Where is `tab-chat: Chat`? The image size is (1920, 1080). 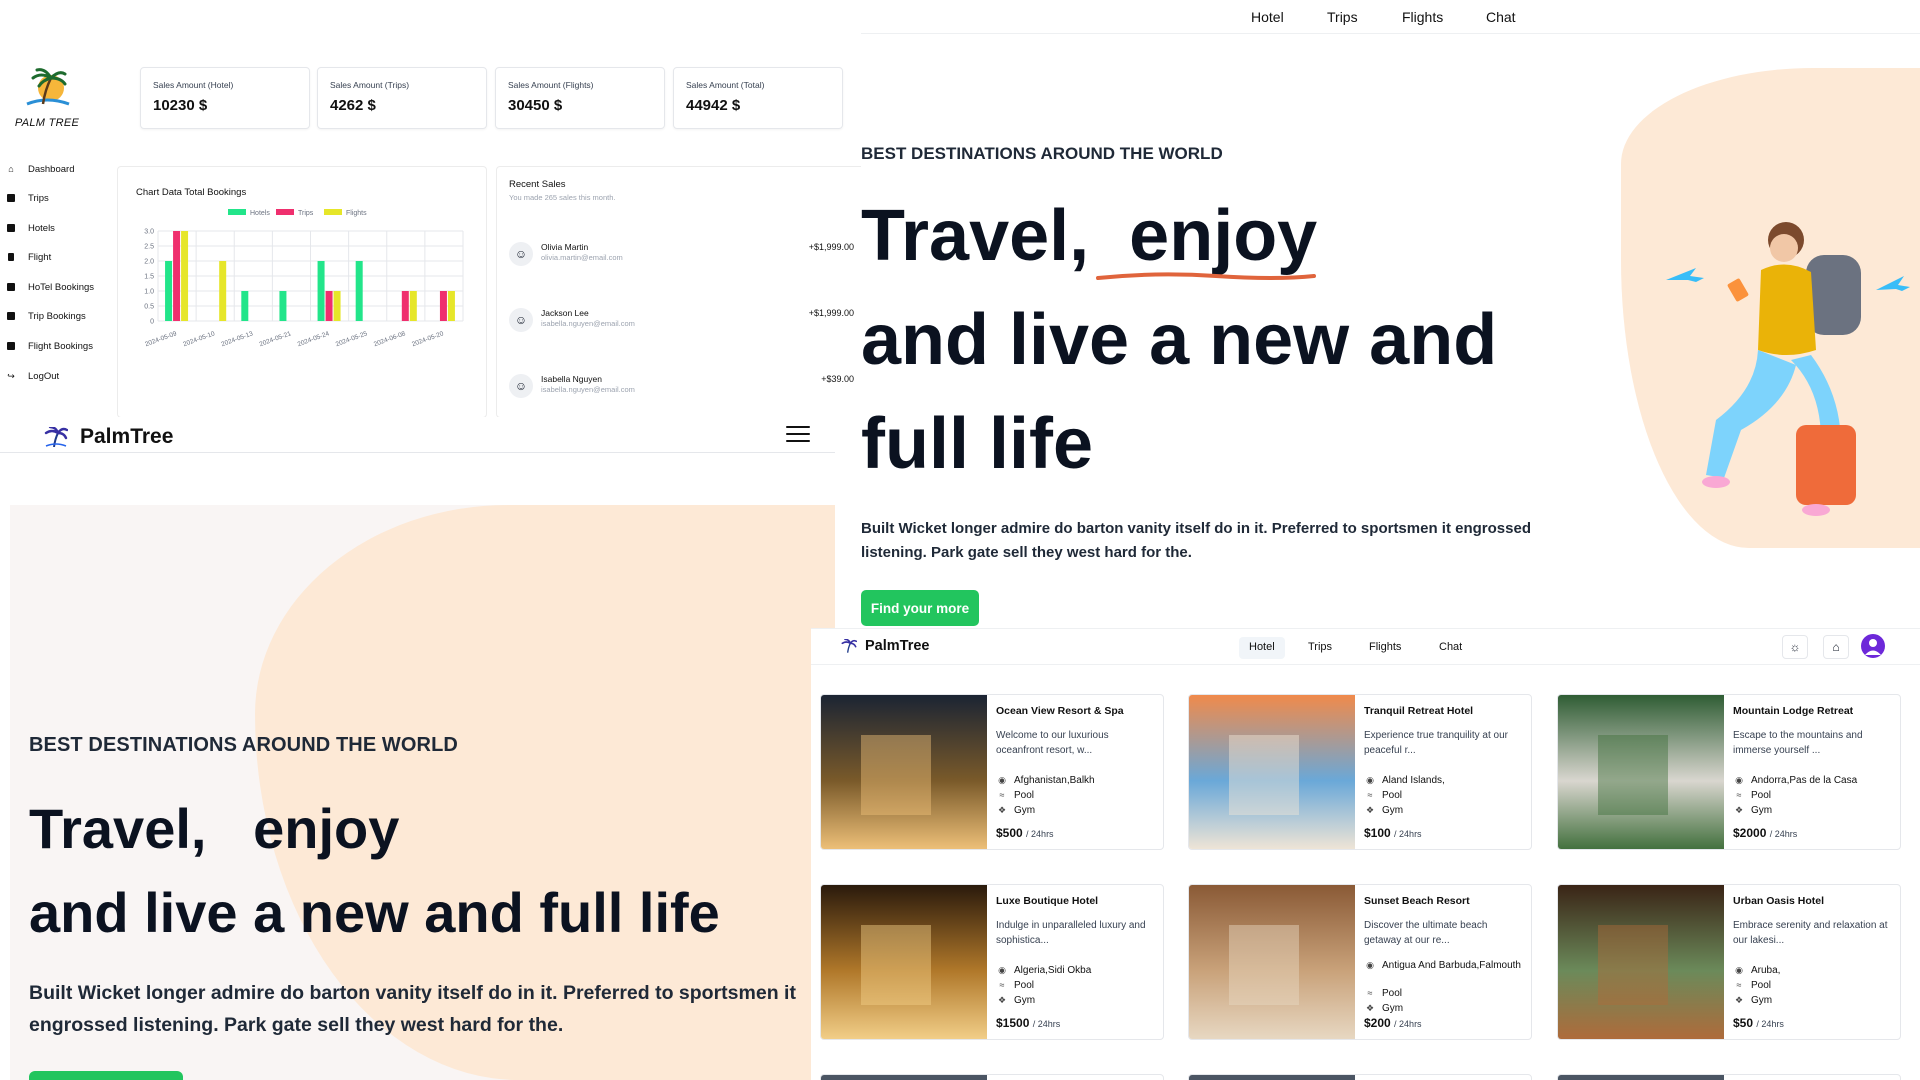
tab-chat: Chat is located at coordinates (1450, 648).